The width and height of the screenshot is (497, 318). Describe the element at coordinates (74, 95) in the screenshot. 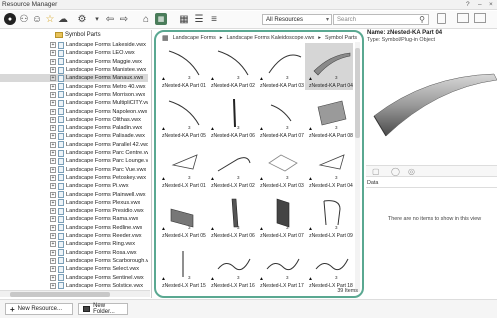

I see `tree-item: + Landscape Forms Morrison.vwx` at that location.